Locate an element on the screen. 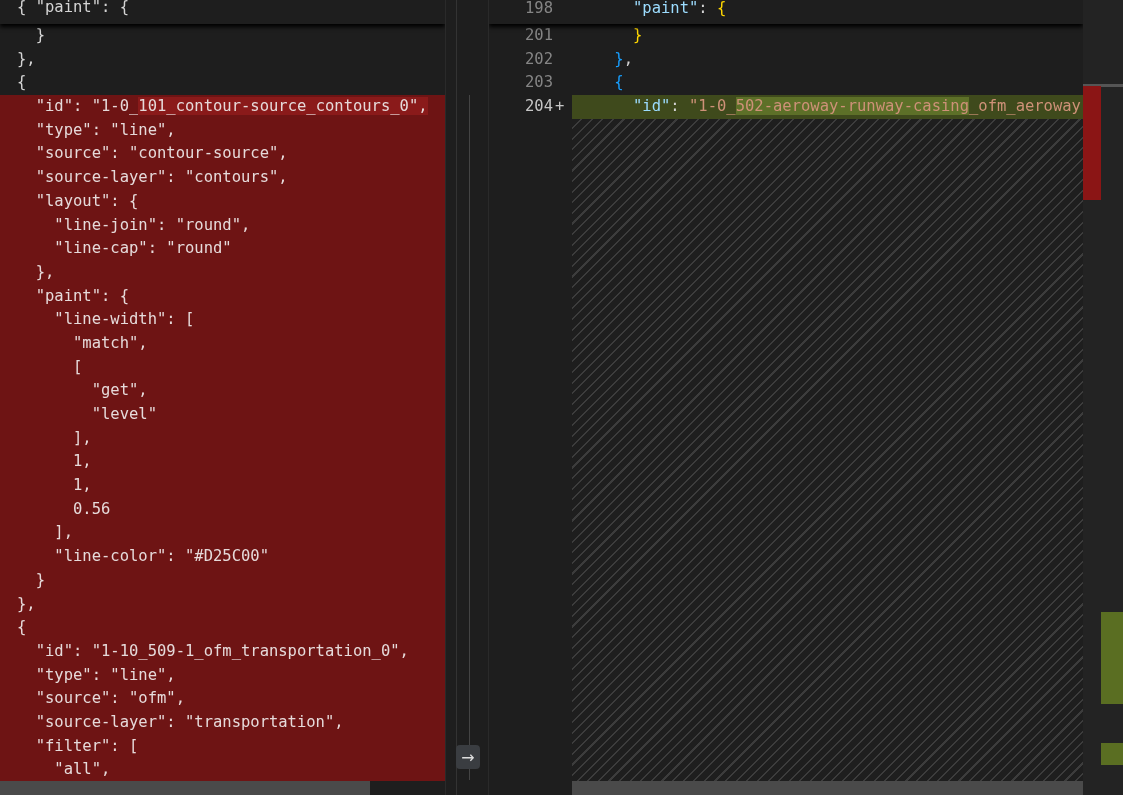 The width and height of the screenshot is (1123, 795). added-marker: + is located at coordinates (560, 106).